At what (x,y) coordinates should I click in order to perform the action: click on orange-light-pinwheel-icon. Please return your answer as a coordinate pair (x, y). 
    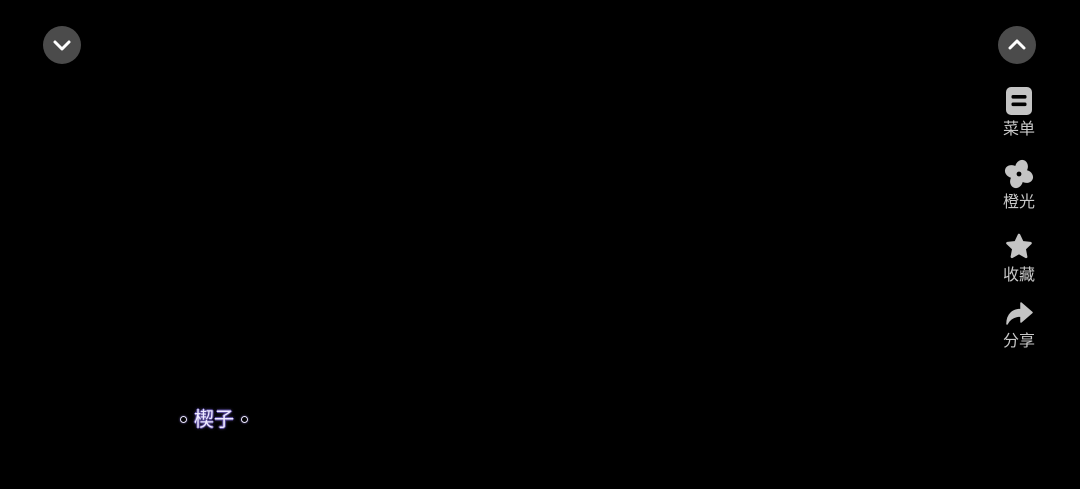
    Looking at the image, I should click on (1019, 174).